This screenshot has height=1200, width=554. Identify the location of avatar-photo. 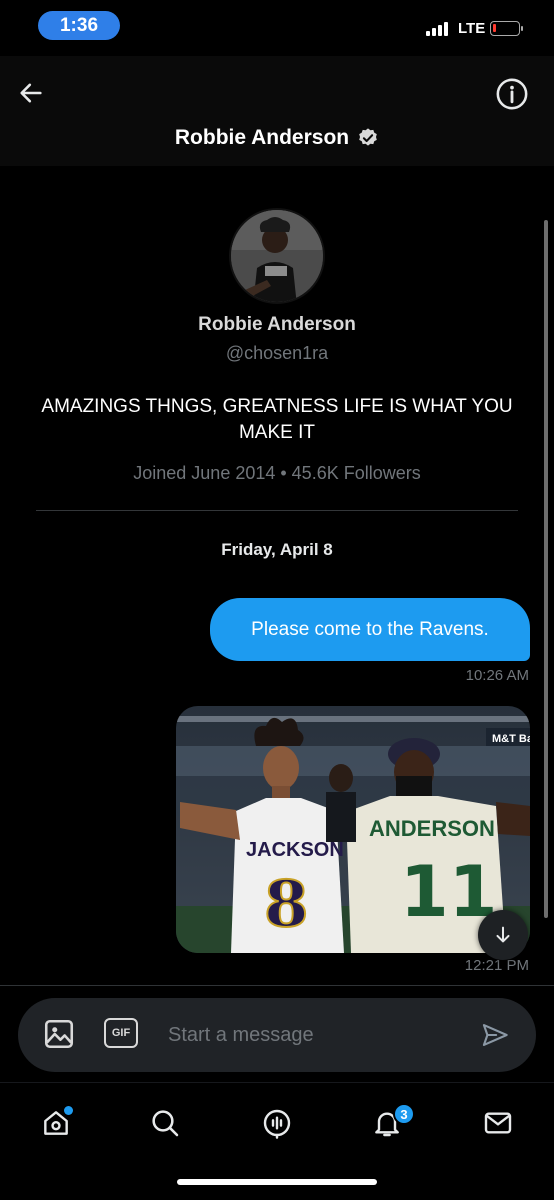
(277, 256).